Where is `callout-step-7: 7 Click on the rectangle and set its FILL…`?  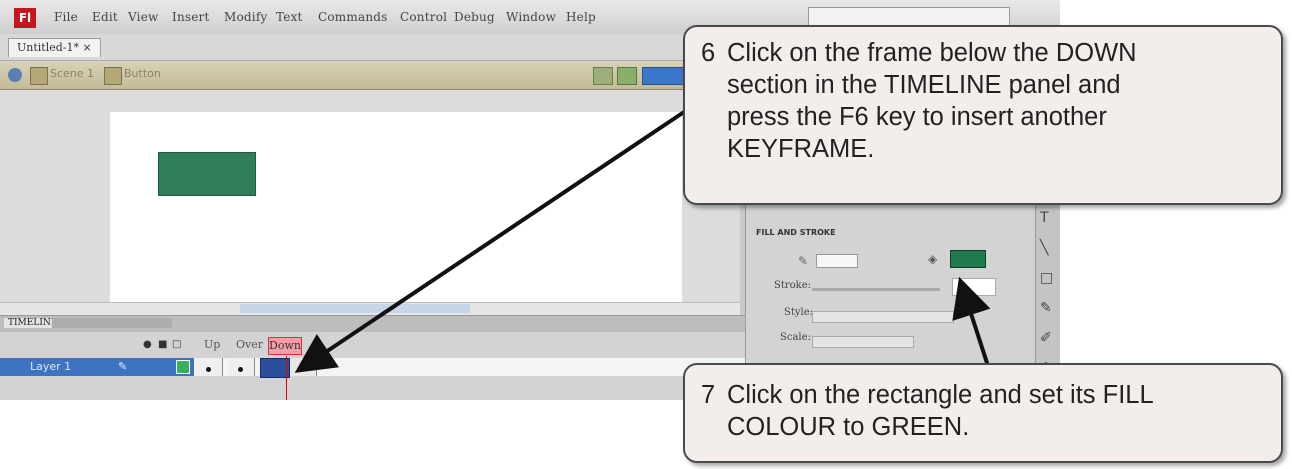
callout-step-7: 7 Click on the rectangle and set its FILL… is located at coordinates (983, 413).